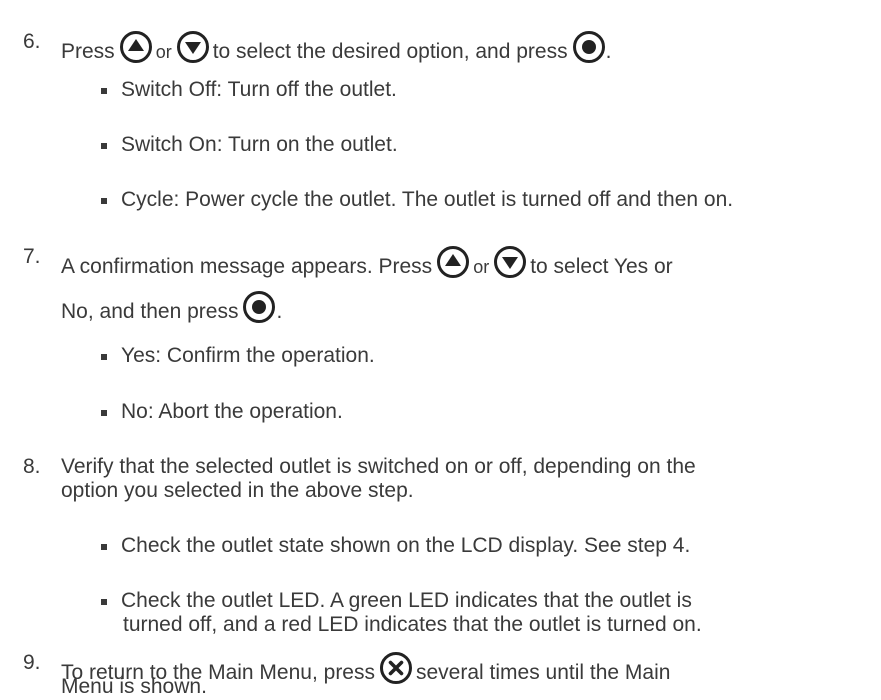  I want to click on step-number: 9., so click(32, 662).